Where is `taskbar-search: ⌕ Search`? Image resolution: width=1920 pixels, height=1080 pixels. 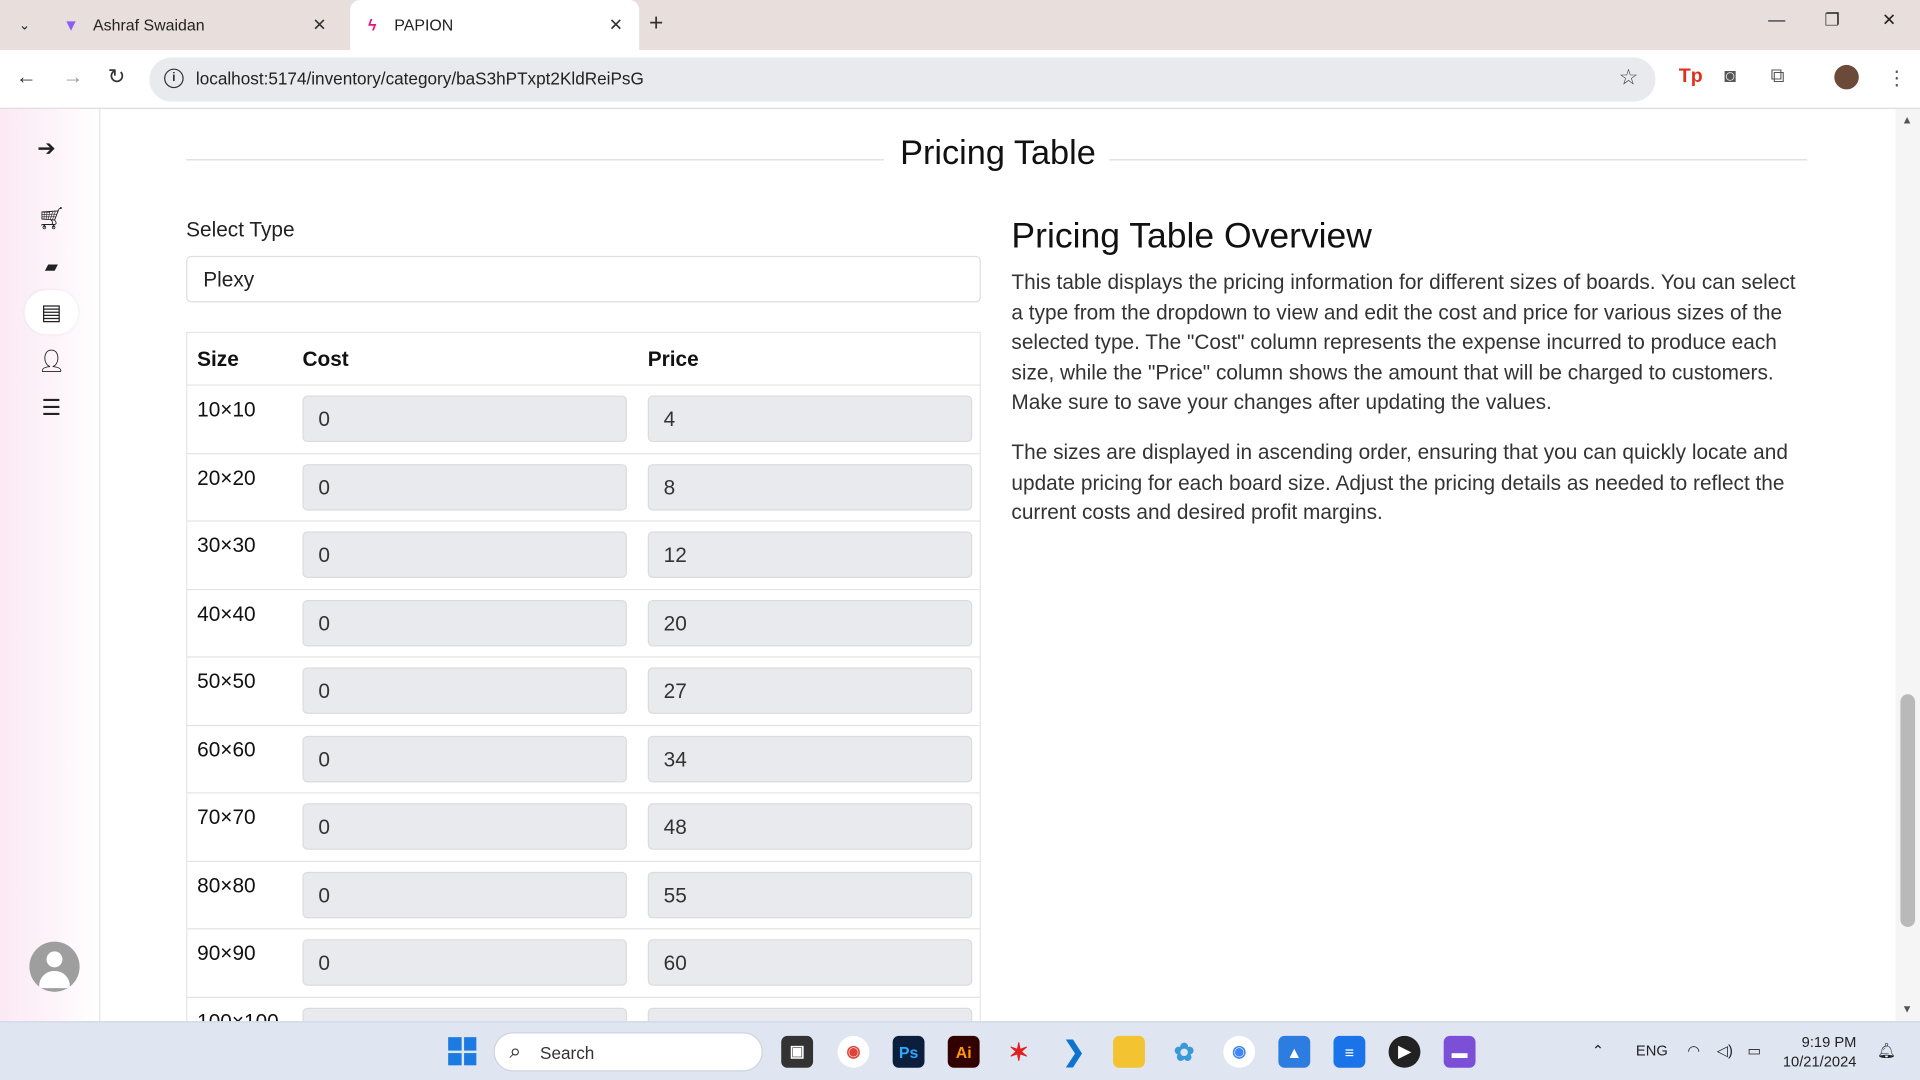 taskbar-search: ⌕ Search is located at coordinates (628, 1052).